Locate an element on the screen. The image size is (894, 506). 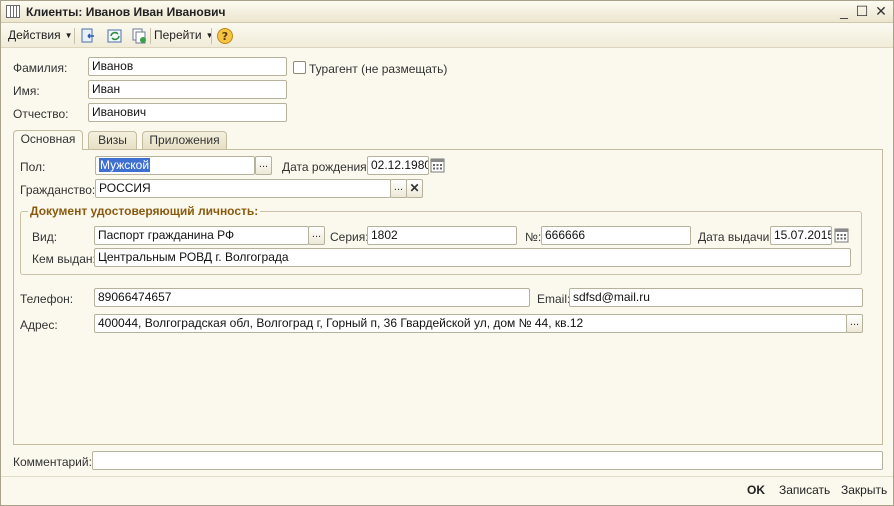
citizenship-clear-button: ✕ is located at coordinates (414, 188).